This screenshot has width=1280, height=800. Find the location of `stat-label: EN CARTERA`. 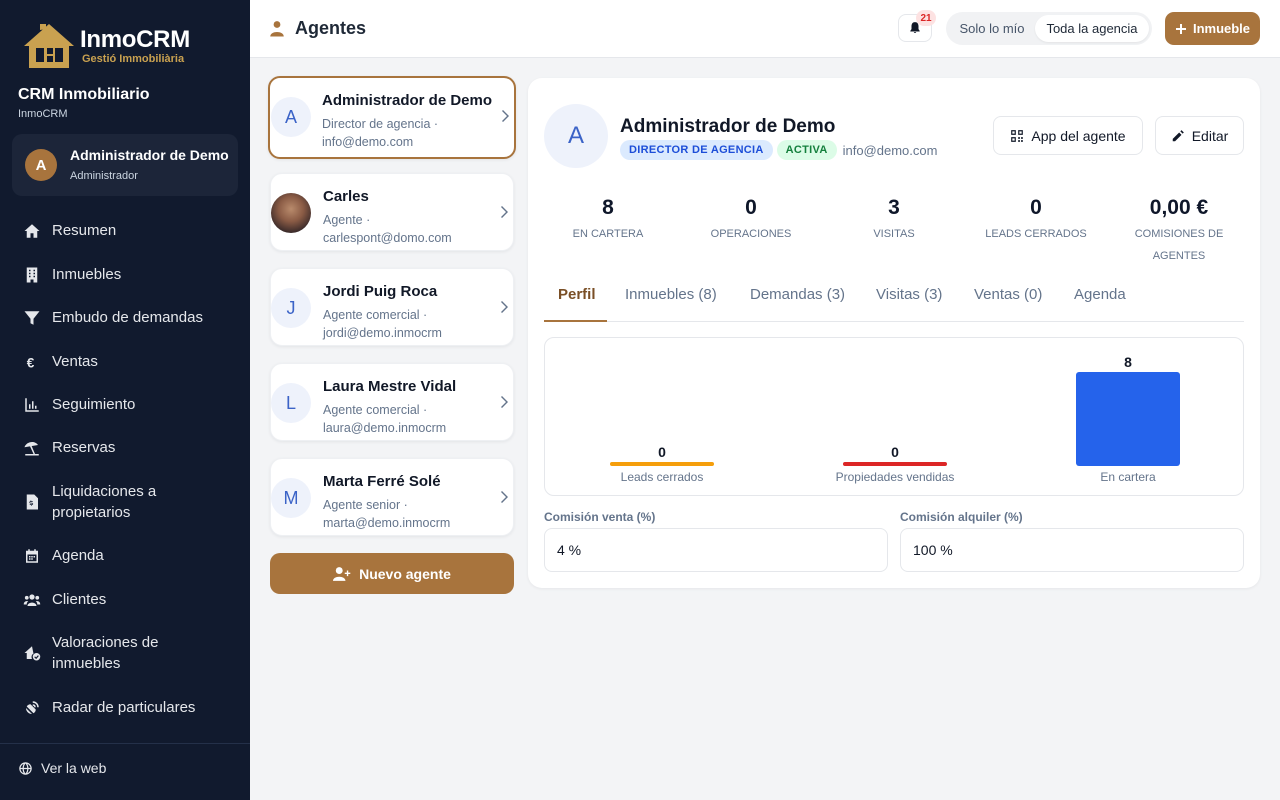

stat-label: EN CARTERA is located at coordinates (608, 234).